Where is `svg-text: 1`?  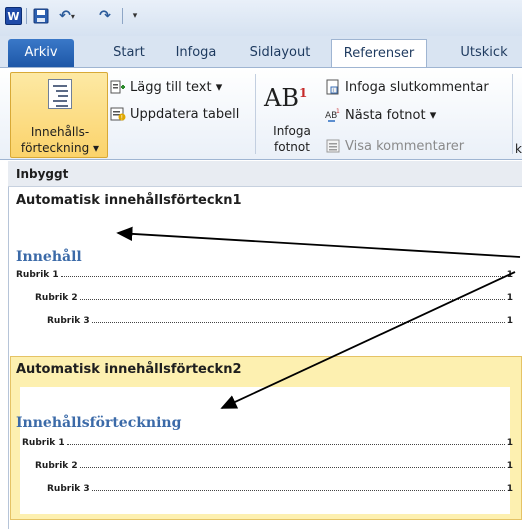
svg-text: 1 is located at coordinates (338, 111).